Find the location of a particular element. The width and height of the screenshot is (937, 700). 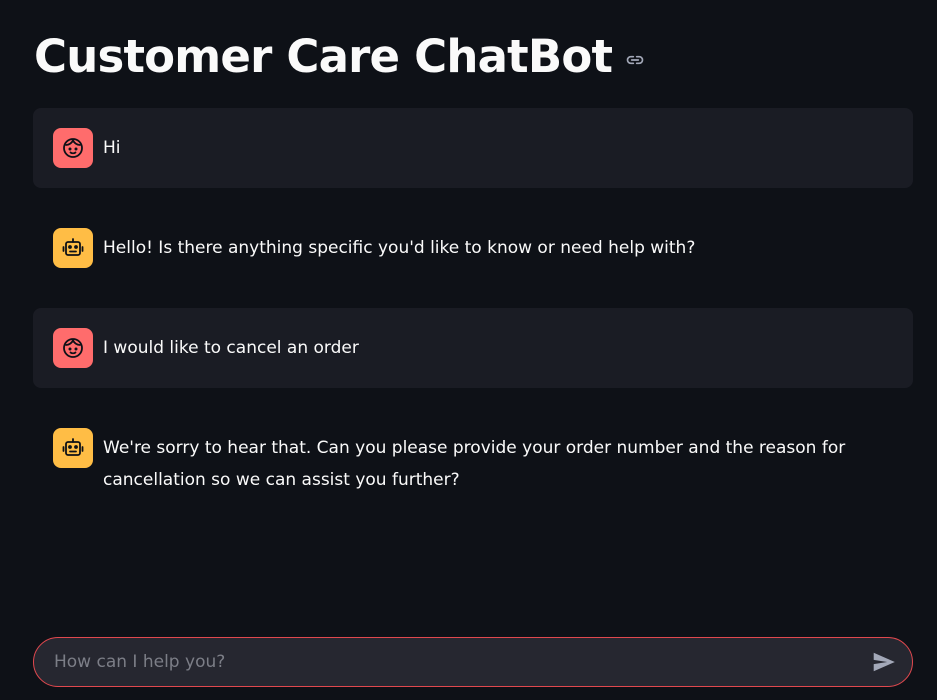

chat-input is located at coordinates (449, 662).